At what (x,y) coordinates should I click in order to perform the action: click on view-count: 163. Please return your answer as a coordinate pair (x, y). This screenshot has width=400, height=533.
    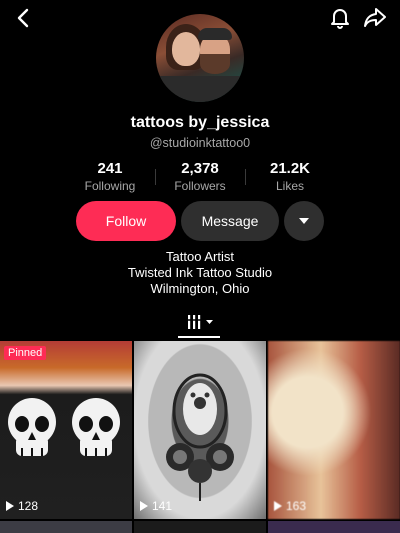
    Looking at the image, I should click on (290, 506).